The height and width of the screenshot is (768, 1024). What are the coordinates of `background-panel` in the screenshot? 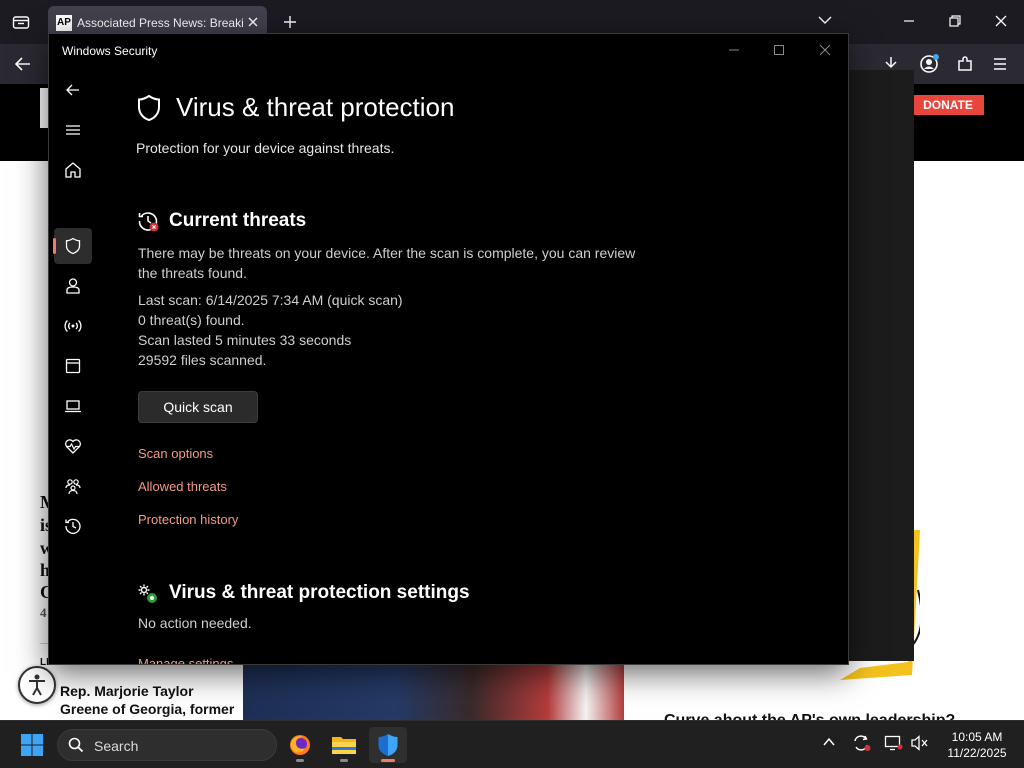 It's located at (881, 365).